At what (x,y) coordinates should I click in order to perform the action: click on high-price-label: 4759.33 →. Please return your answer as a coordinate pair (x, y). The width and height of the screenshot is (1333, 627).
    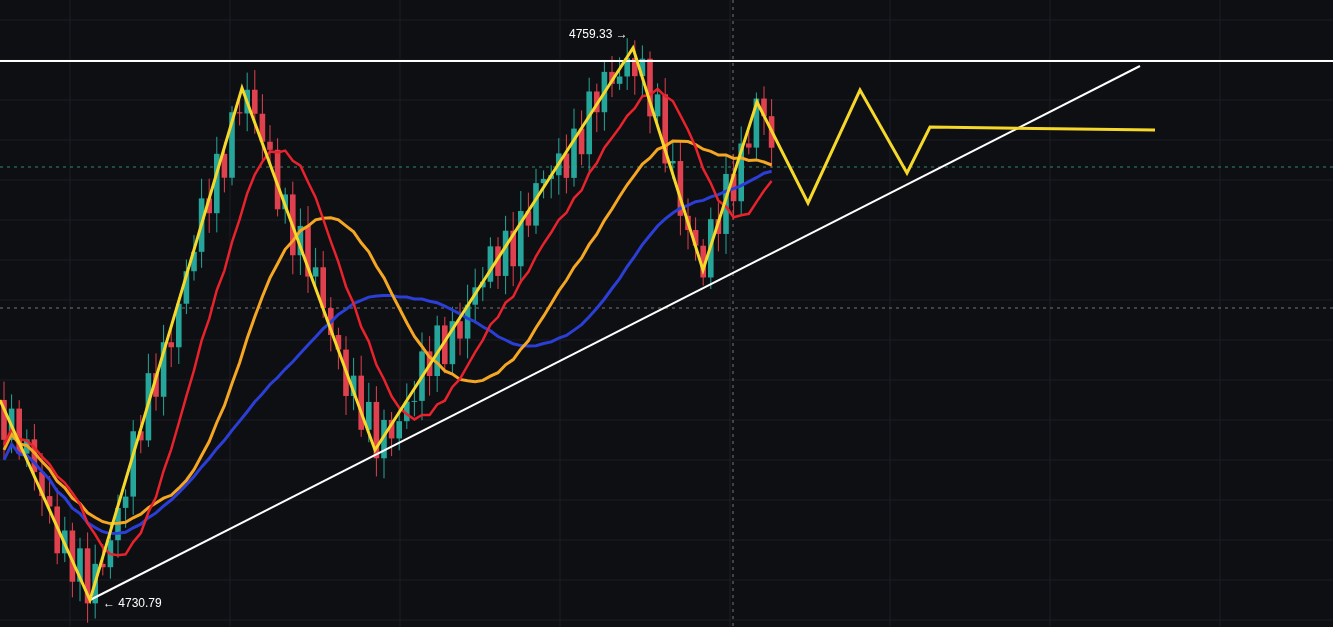
    Looking at the image, I should click on (598, 34).